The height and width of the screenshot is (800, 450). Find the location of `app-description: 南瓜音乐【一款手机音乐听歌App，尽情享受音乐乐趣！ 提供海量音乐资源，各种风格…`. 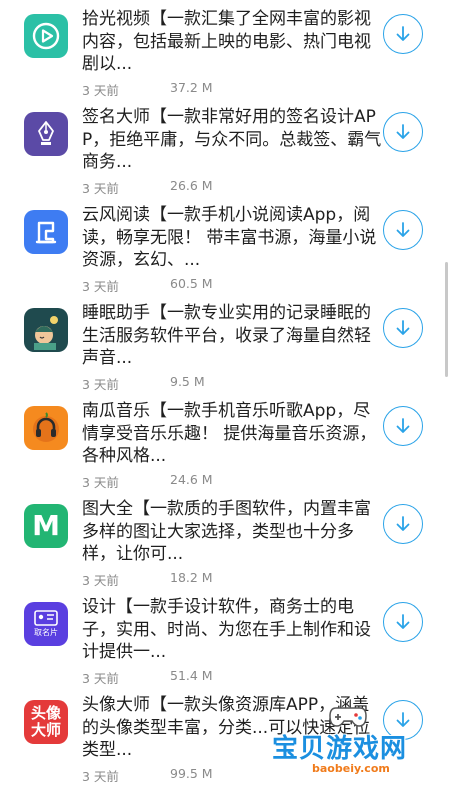

app-description: 南瓜音乐【一款手机音乐听歌App，尽情享受音乐乐趣！ 提供海量音乐资源，各种风格… is located at coordinates (232, 434).